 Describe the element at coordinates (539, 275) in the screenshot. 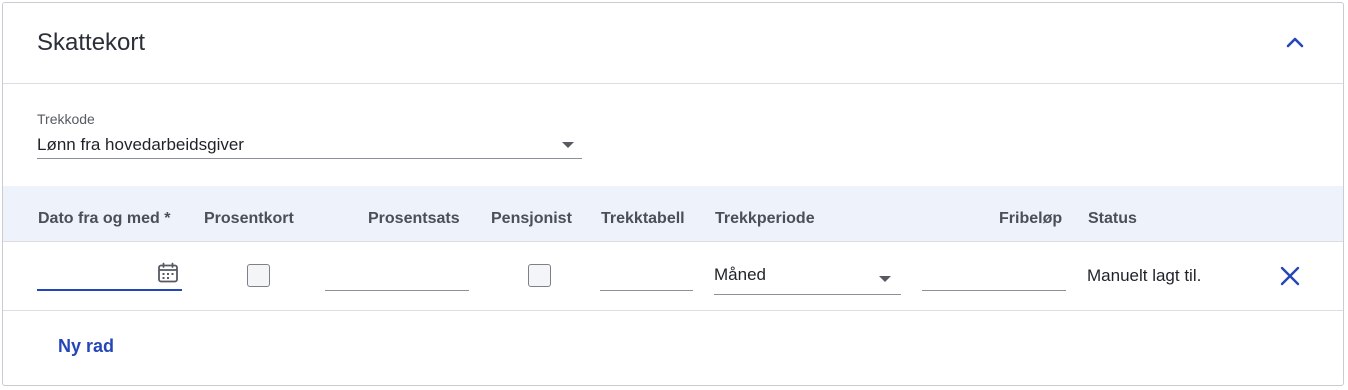

I see `pensjonist-checkbox` at that location.